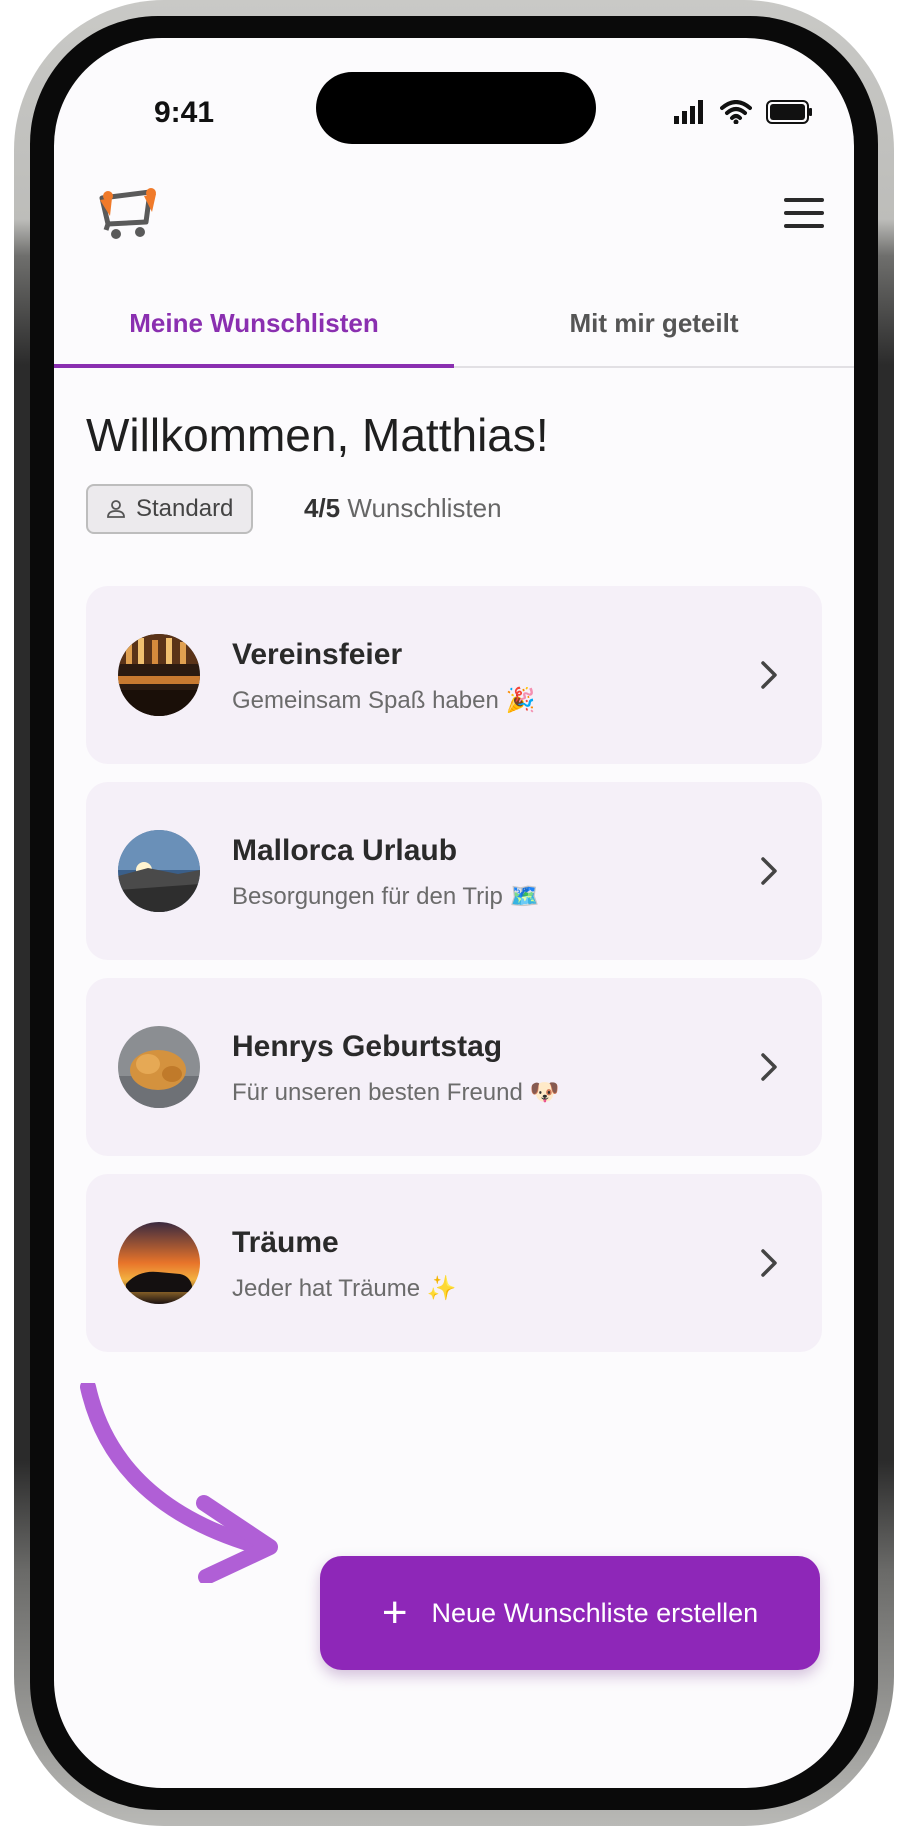 The width and height of the screenshot is (908, 1826). I want to click on status-icons, so click(744, 112).